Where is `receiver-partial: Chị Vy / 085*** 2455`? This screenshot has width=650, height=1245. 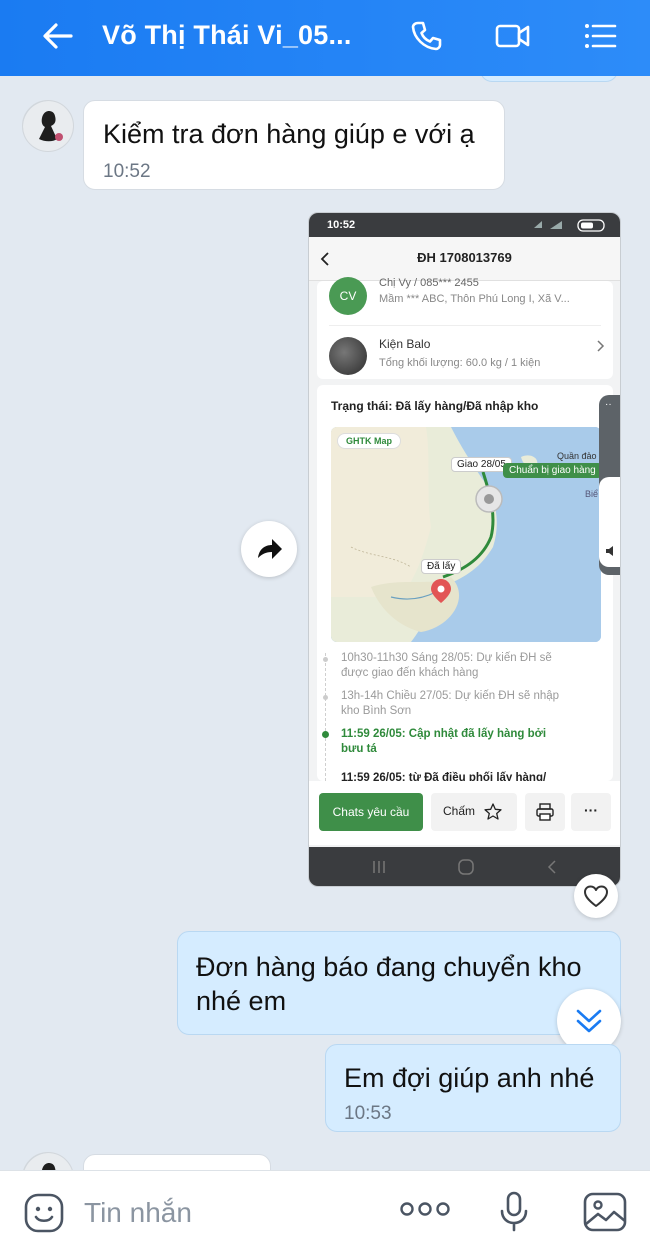 receiver-partial: Chị Vy / 085*** 2455 is located at coordinates (429, 283).